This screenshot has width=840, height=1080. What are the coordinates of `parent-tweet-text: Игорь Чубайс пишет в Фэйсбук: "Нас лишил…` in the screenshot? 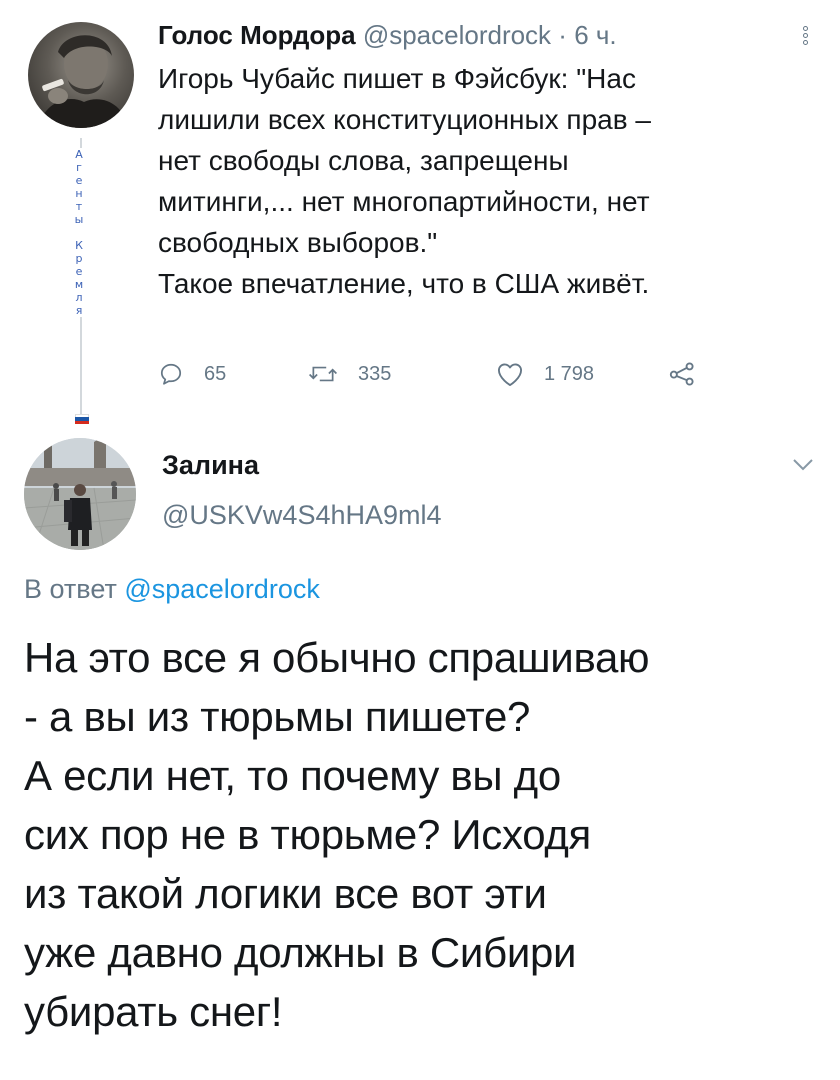 It's located at (404, 181).